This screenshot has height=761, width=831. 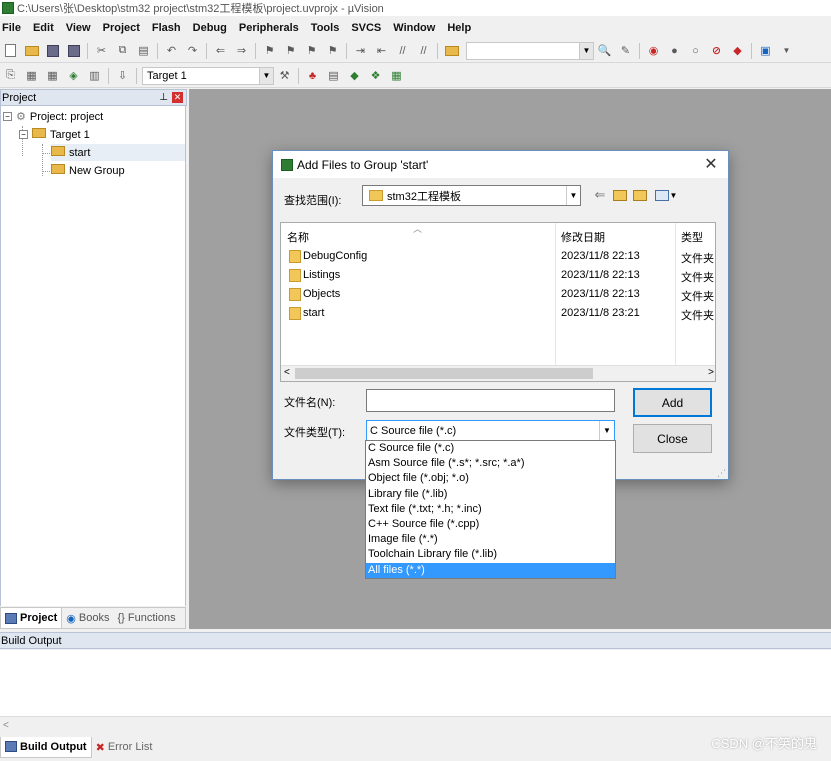 I want to click on column-header-date: 修改日期, so click(x=583, y=237).